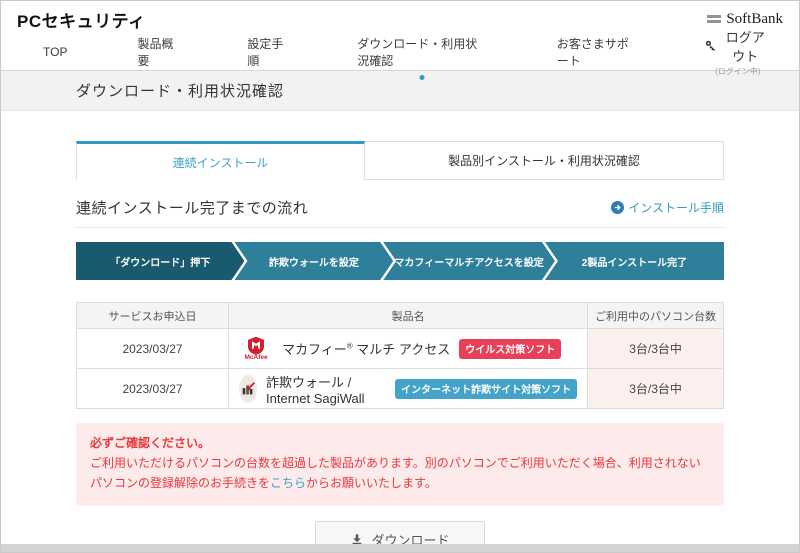 The image size is (800, 553). What do you see at coordinates (160, 261) in the screenshot?
I see `flow-step-1: 「ダウンロード」押下` at bounding box center [160, 261].